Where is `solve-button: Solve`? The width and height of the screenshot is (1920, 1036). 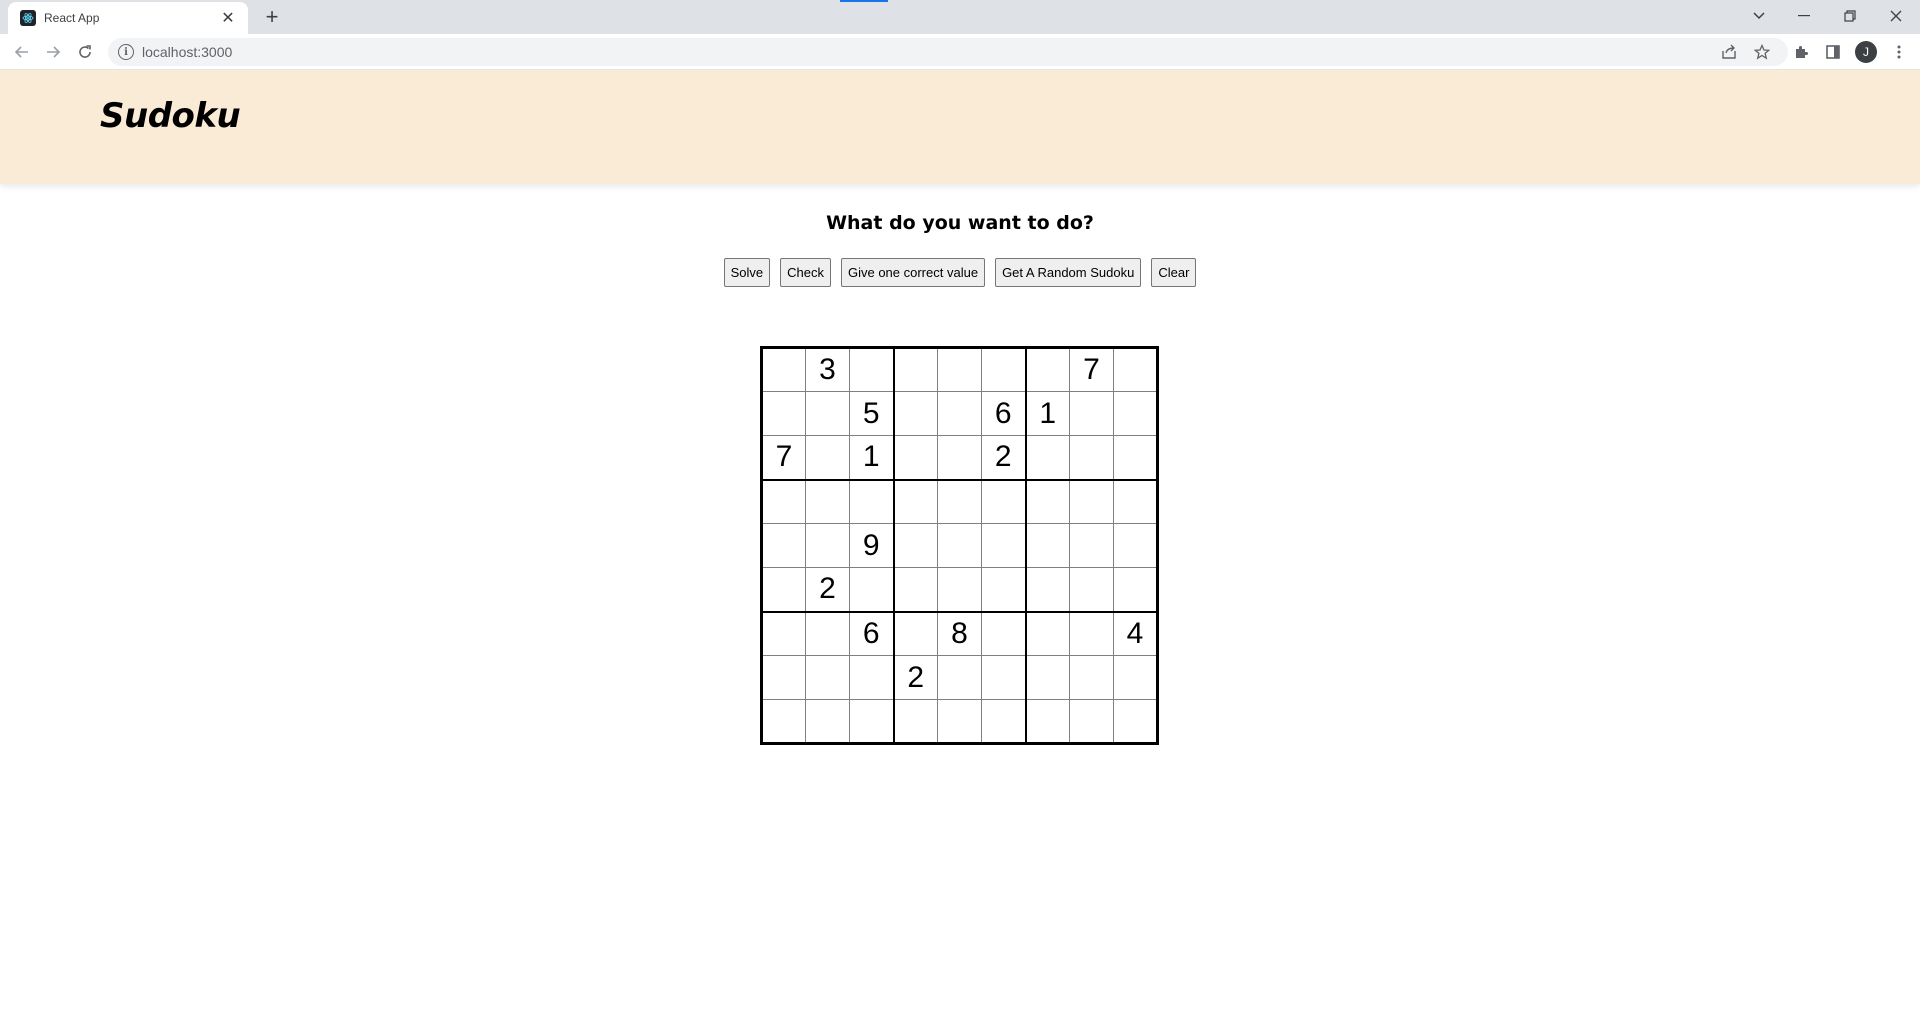
solve-button: Solve is located at coordinates (747, 272).